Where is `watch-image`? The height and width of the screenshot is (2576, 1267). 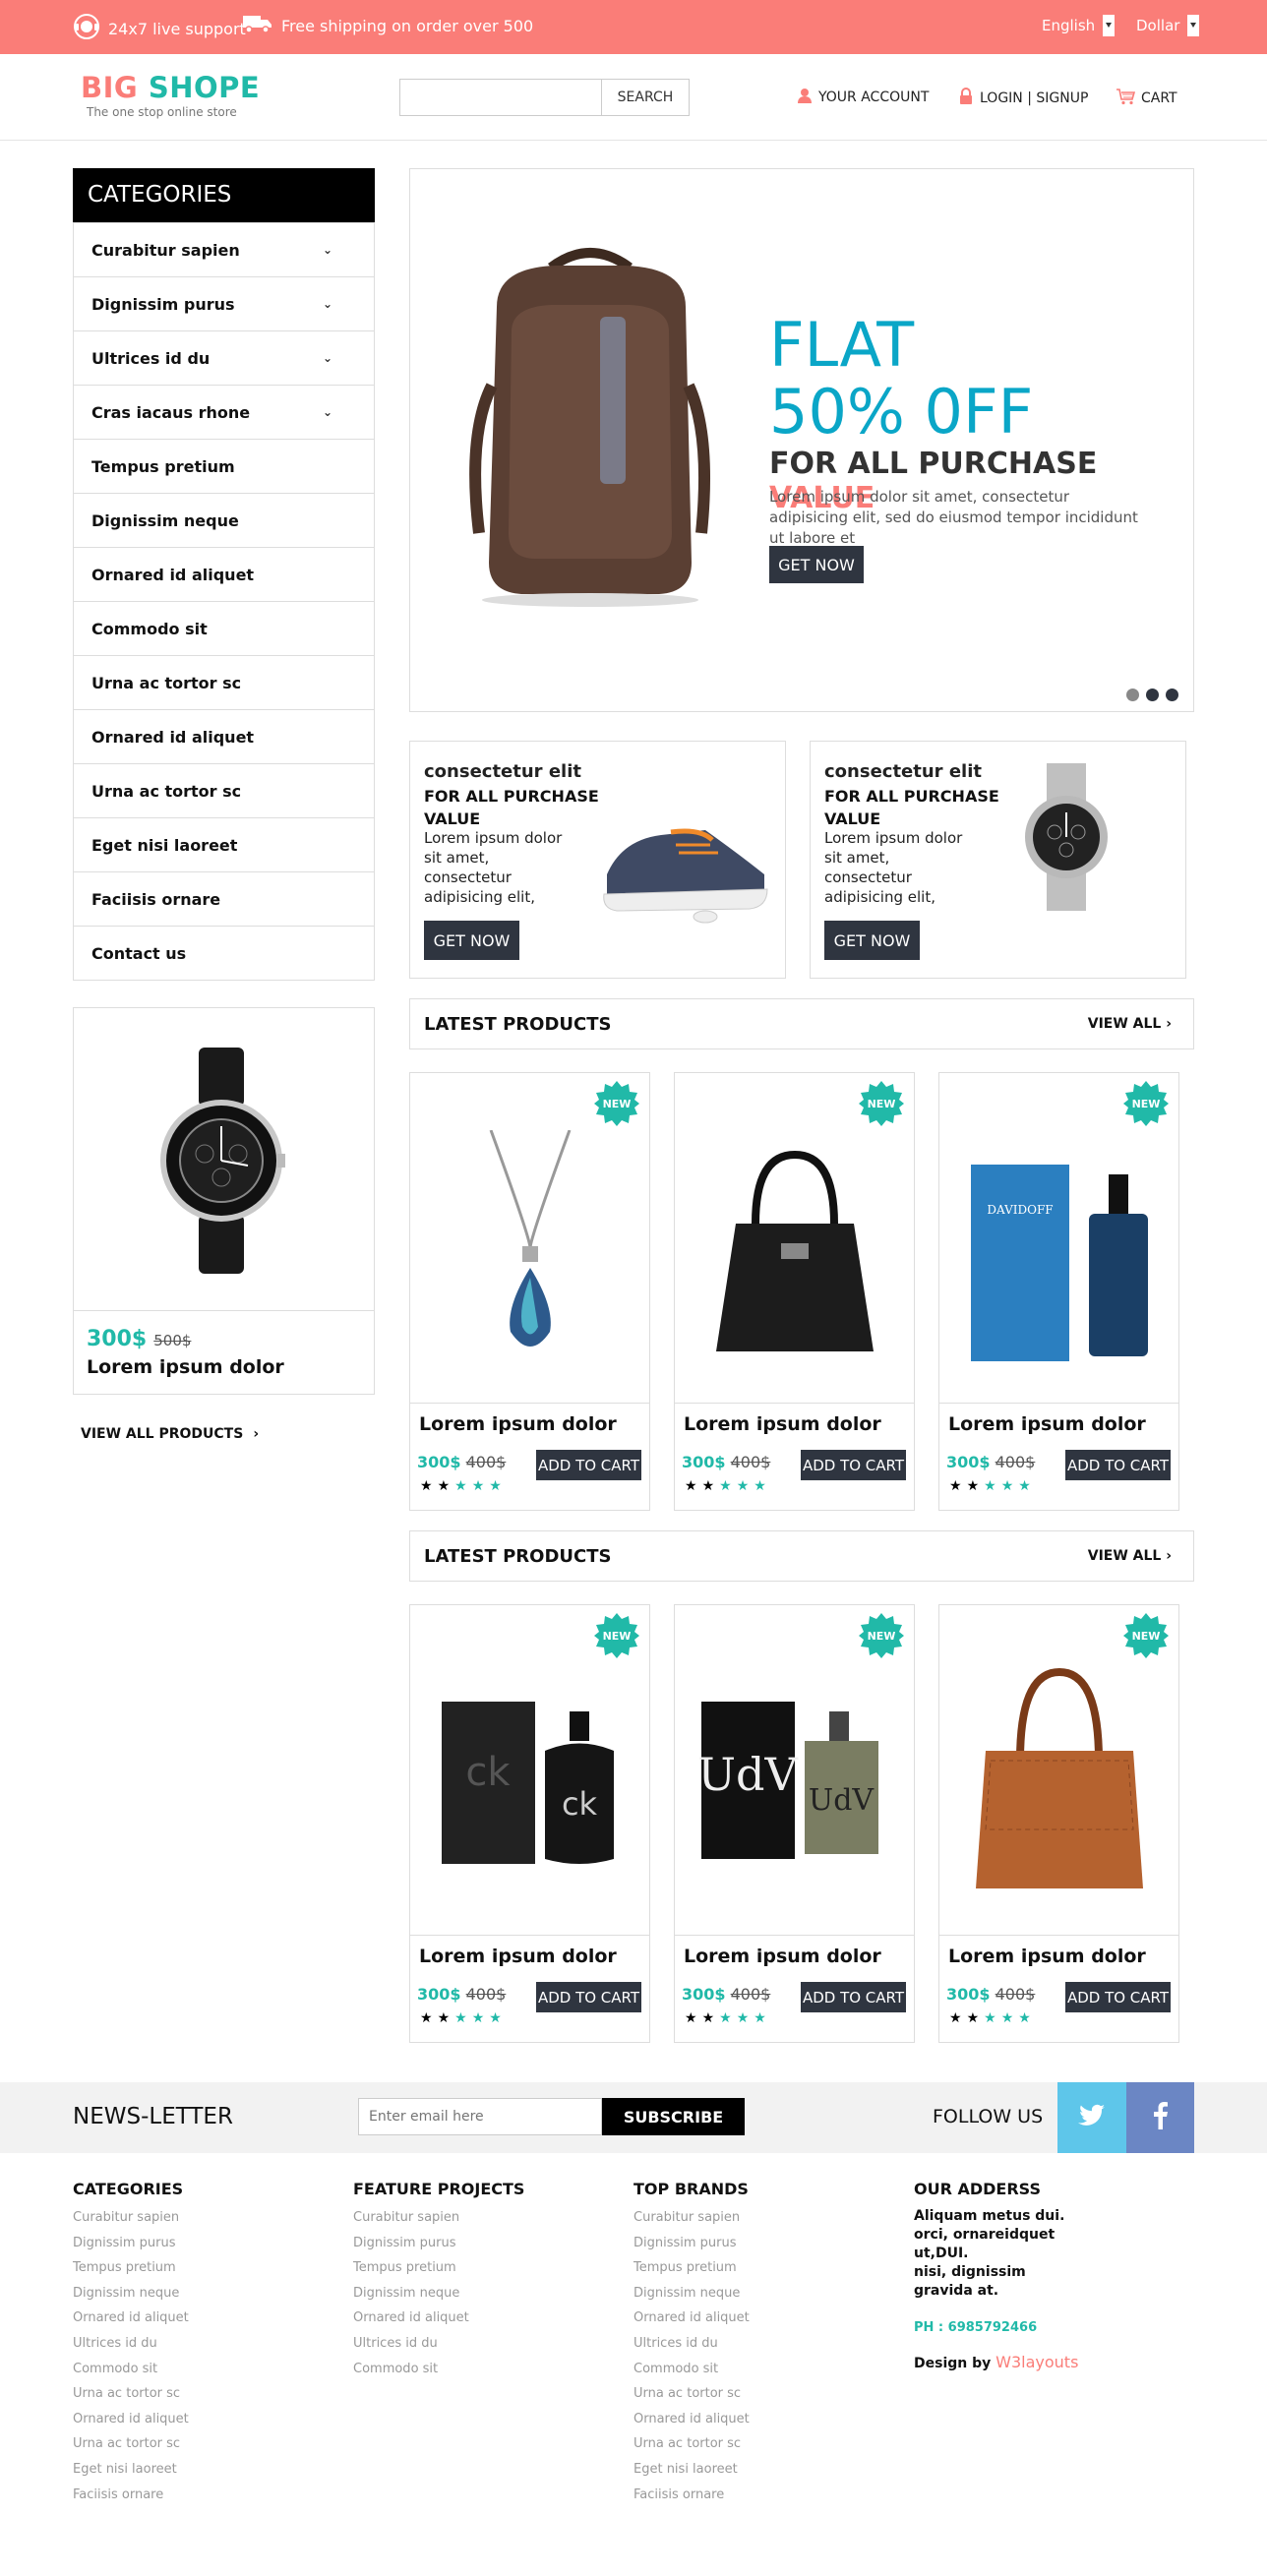 watch-image is located at coordinates (224, 1159).